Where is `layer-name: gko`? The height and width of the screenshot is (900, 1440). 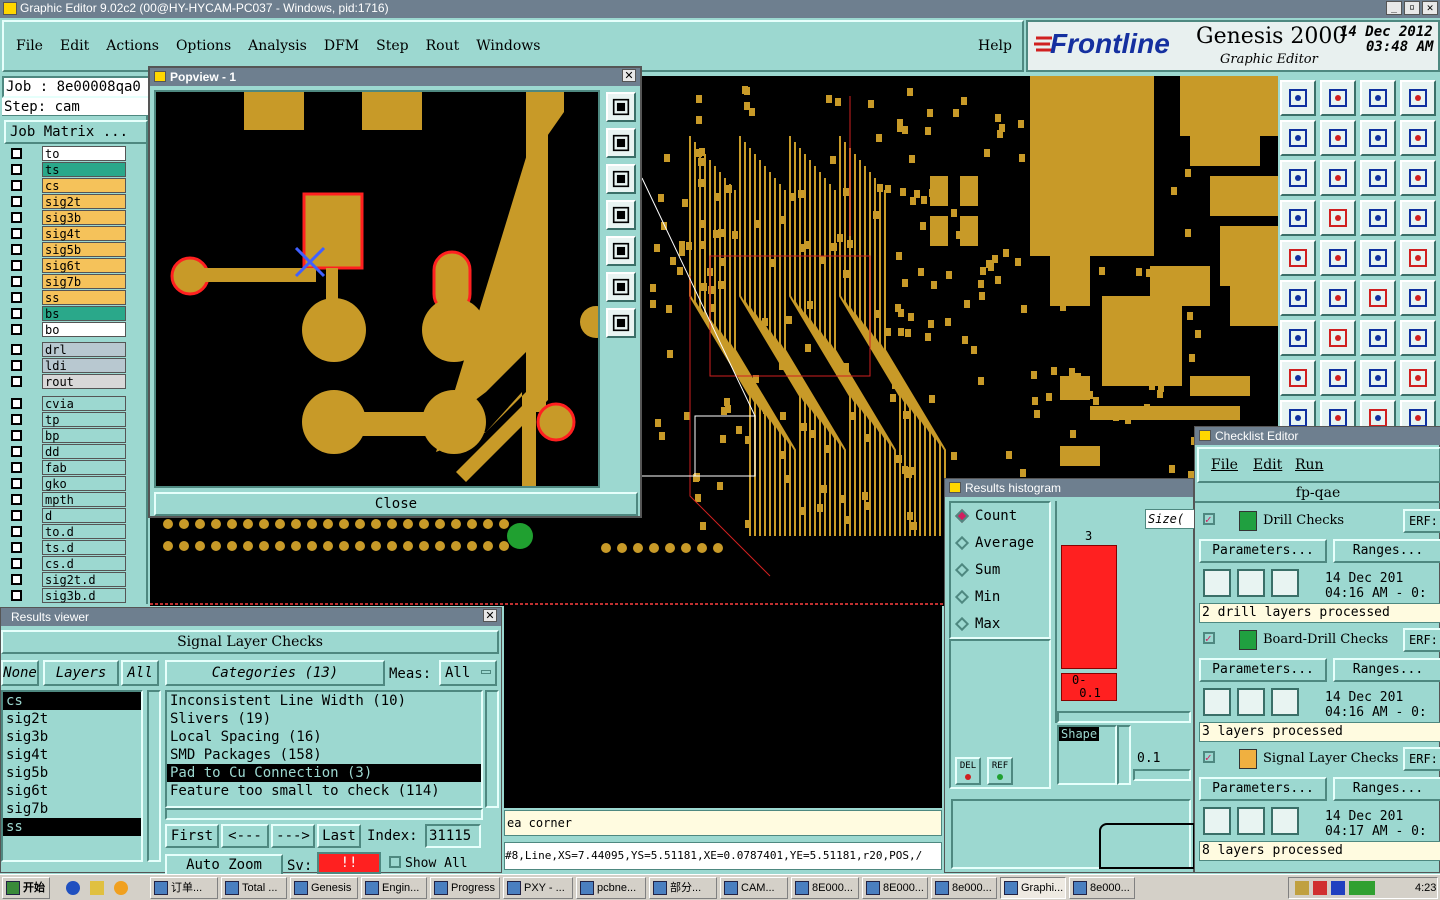 layer-name: gko is located at coordinates (84, 483).